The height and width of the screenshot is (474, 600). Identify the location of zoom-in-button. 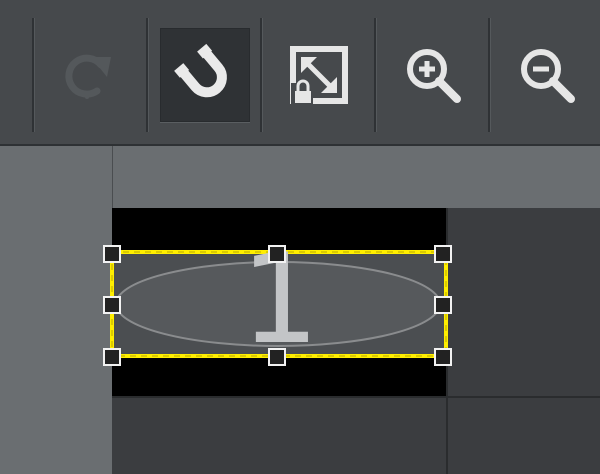
(433, 75).